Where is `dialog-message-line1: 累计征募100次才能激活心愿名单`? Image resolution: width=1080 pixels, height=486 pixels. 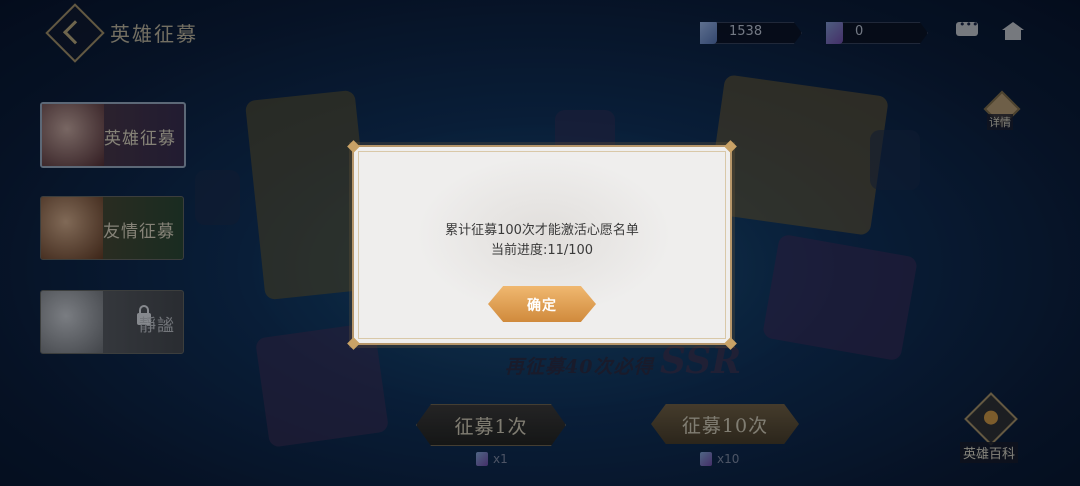
dialog-message-line1: 累计征募100次才能激活心愿名单 is located at coordinates (542, 230).